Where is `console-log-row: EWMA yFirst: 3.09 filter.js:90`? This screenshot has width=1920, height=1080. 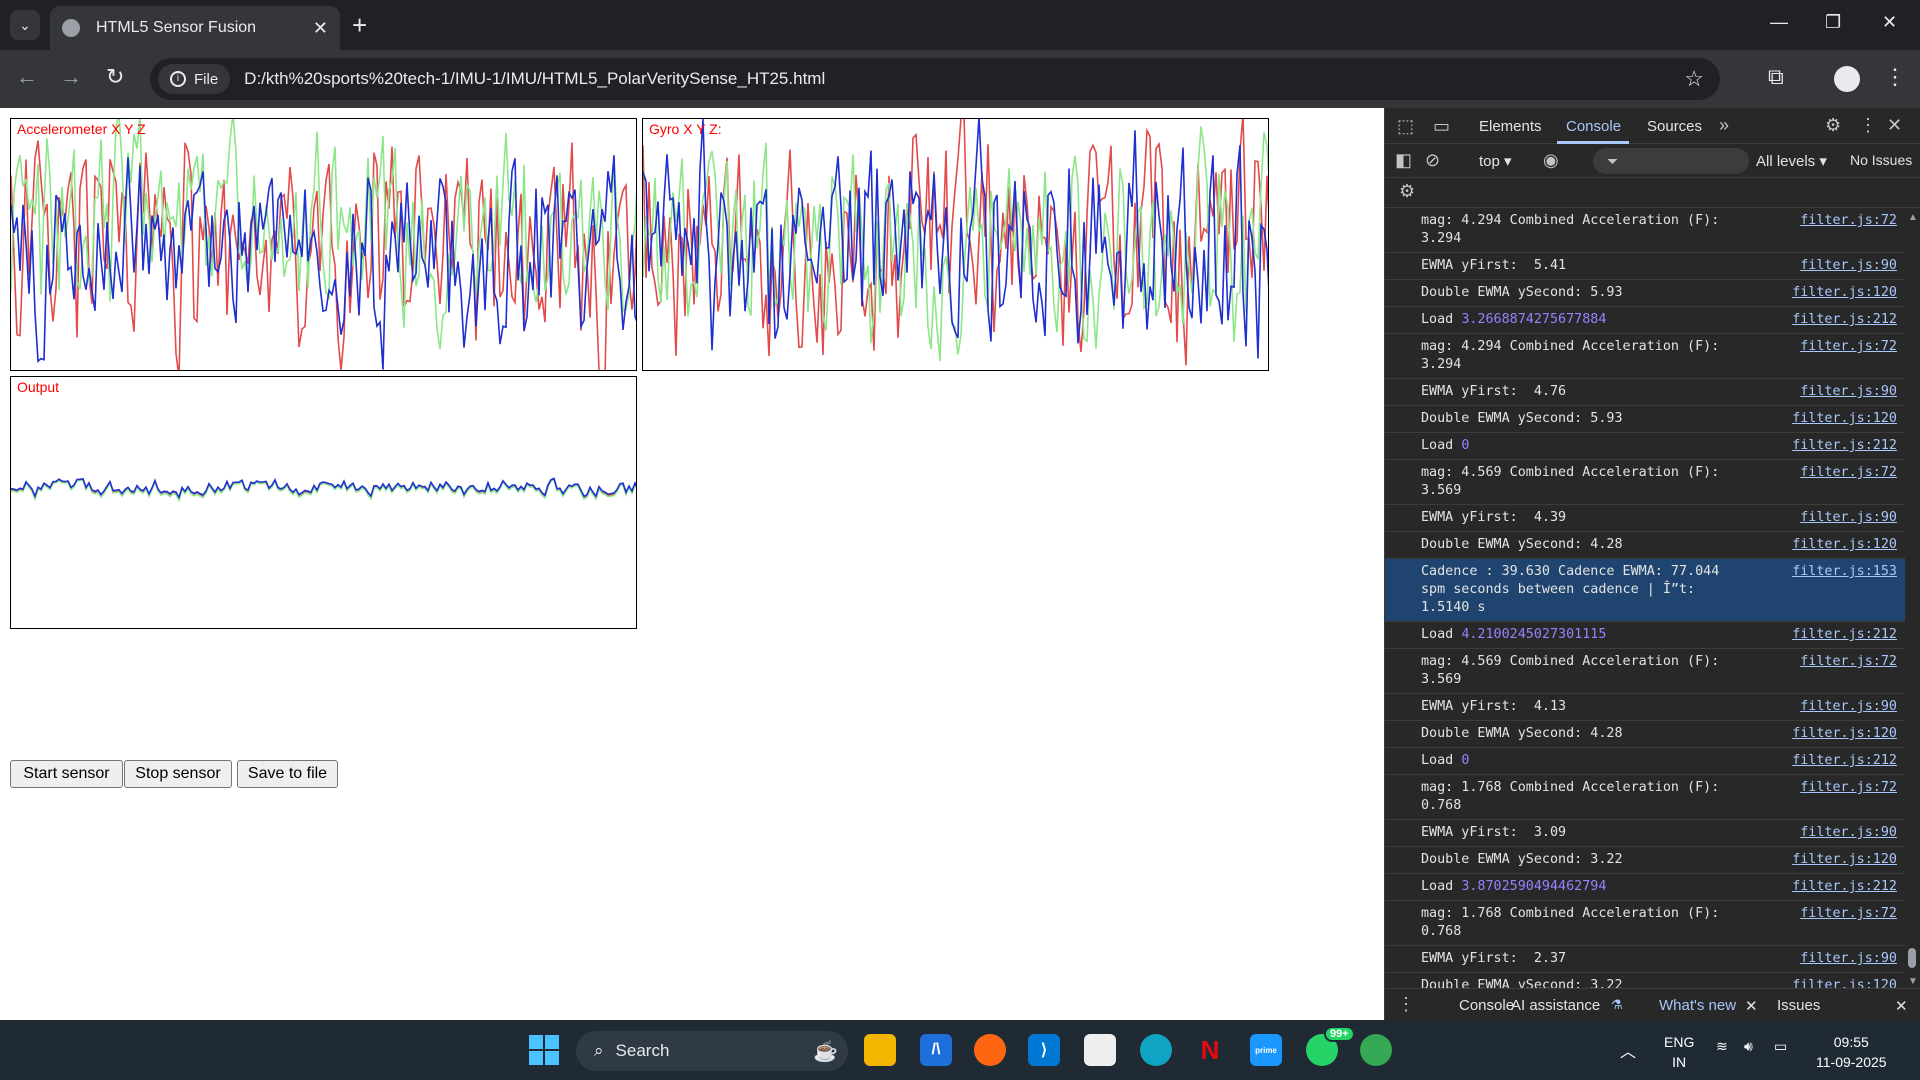 console-log-row: EWMA yFirst: 3.09 filter.js:90 is located at coordinates (1645, 833).